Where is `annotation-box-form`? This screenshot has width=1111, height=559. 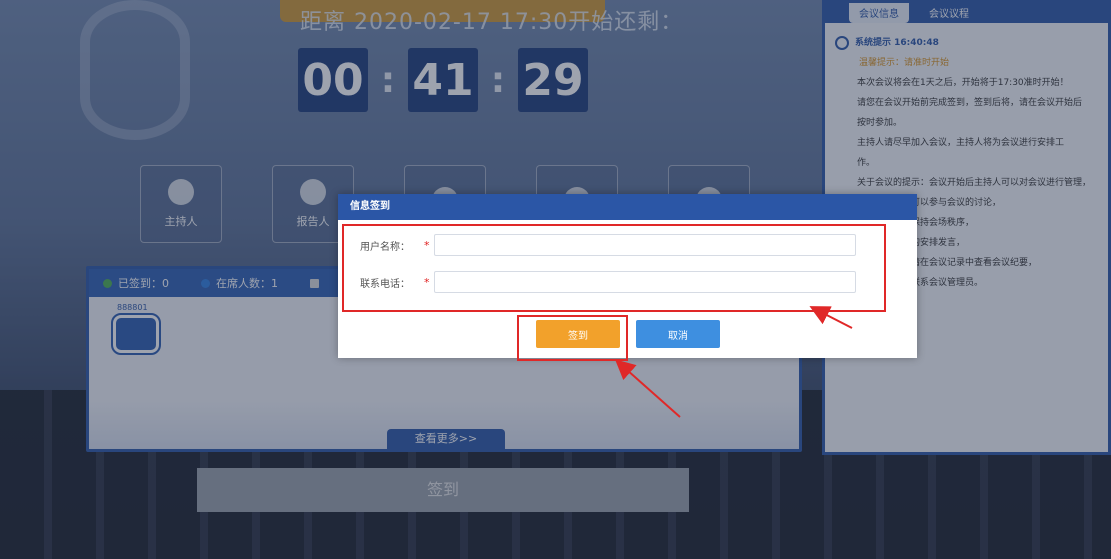
annotation-box-form is located at coordinates (614, 268).